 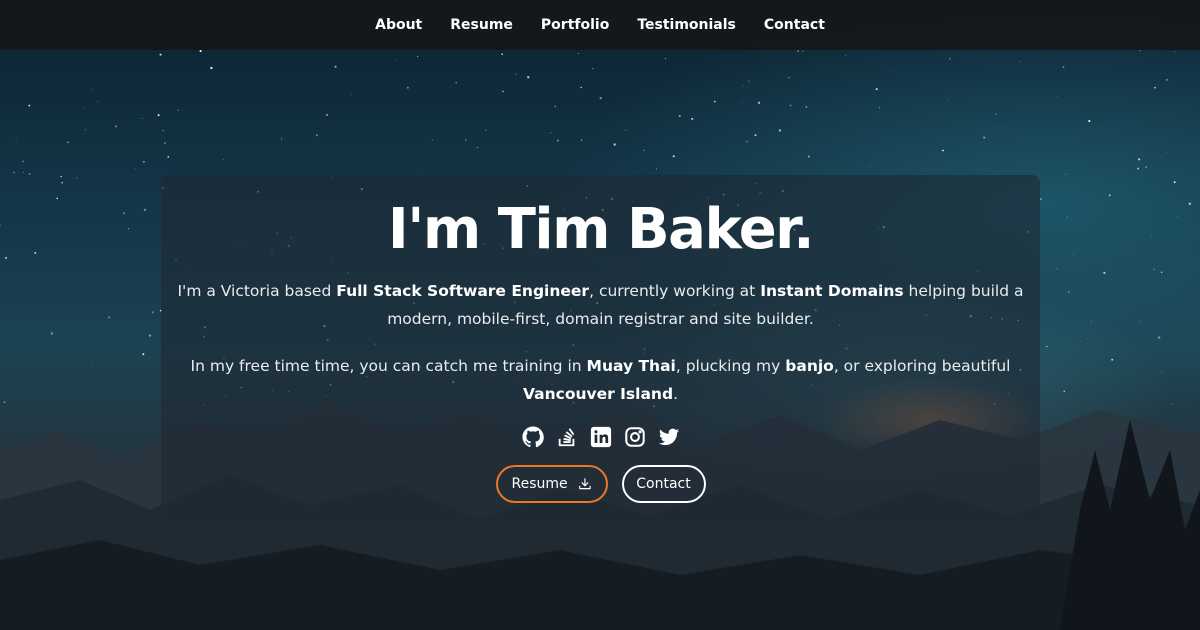 What do you see at coordinates (675, 291) in the screenshot?
I see `intro-text-2: , currently working at` at bounding box center [675, 291].